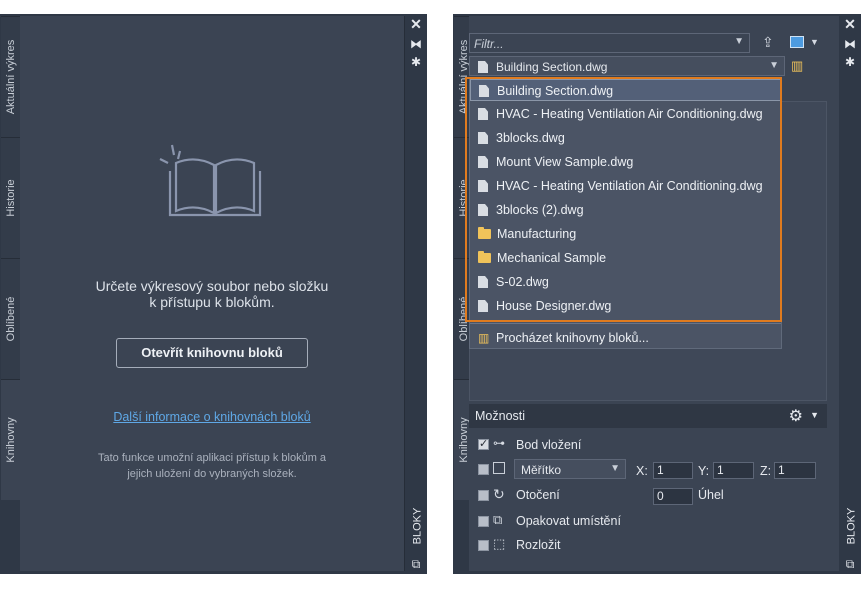 This screenshot has width=861, height=590. What do you see at coordinates (673, 496) in the screenshot?
I see `angle-input: 0` at bounding box center [673, 496].